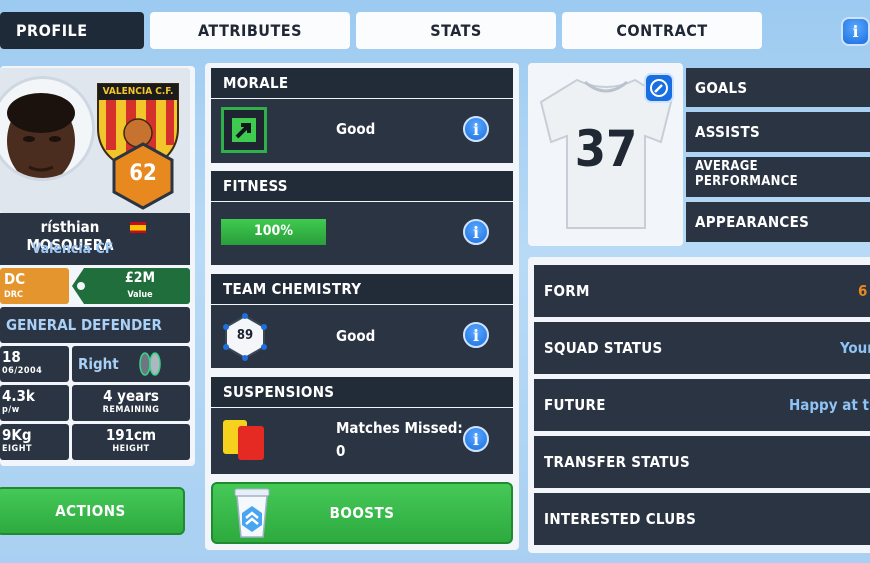  What do you see at coordinates (131, 396) in the screenshot?
I see `contract-years: 4 years` at bounding box center [131, 396].